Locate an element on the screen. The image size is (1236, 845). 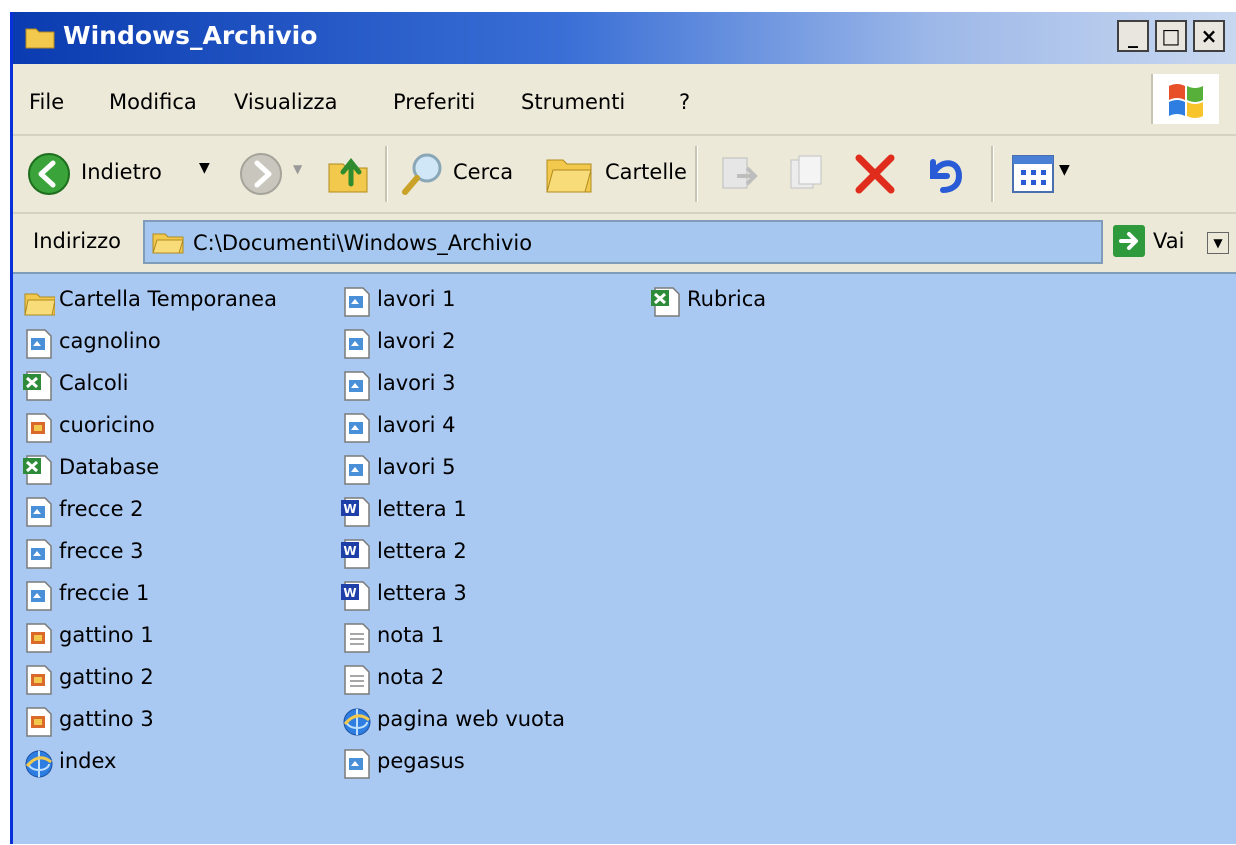
menu-visualizza: Visualizza is located at coordinates (285, 102).